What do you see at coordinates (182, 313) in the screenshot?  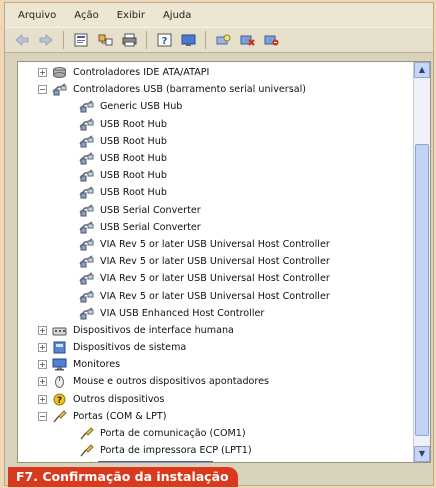 I see `tree-item-label: VIA USB Enhanced Host Controller` at bounding box center [182, 313].